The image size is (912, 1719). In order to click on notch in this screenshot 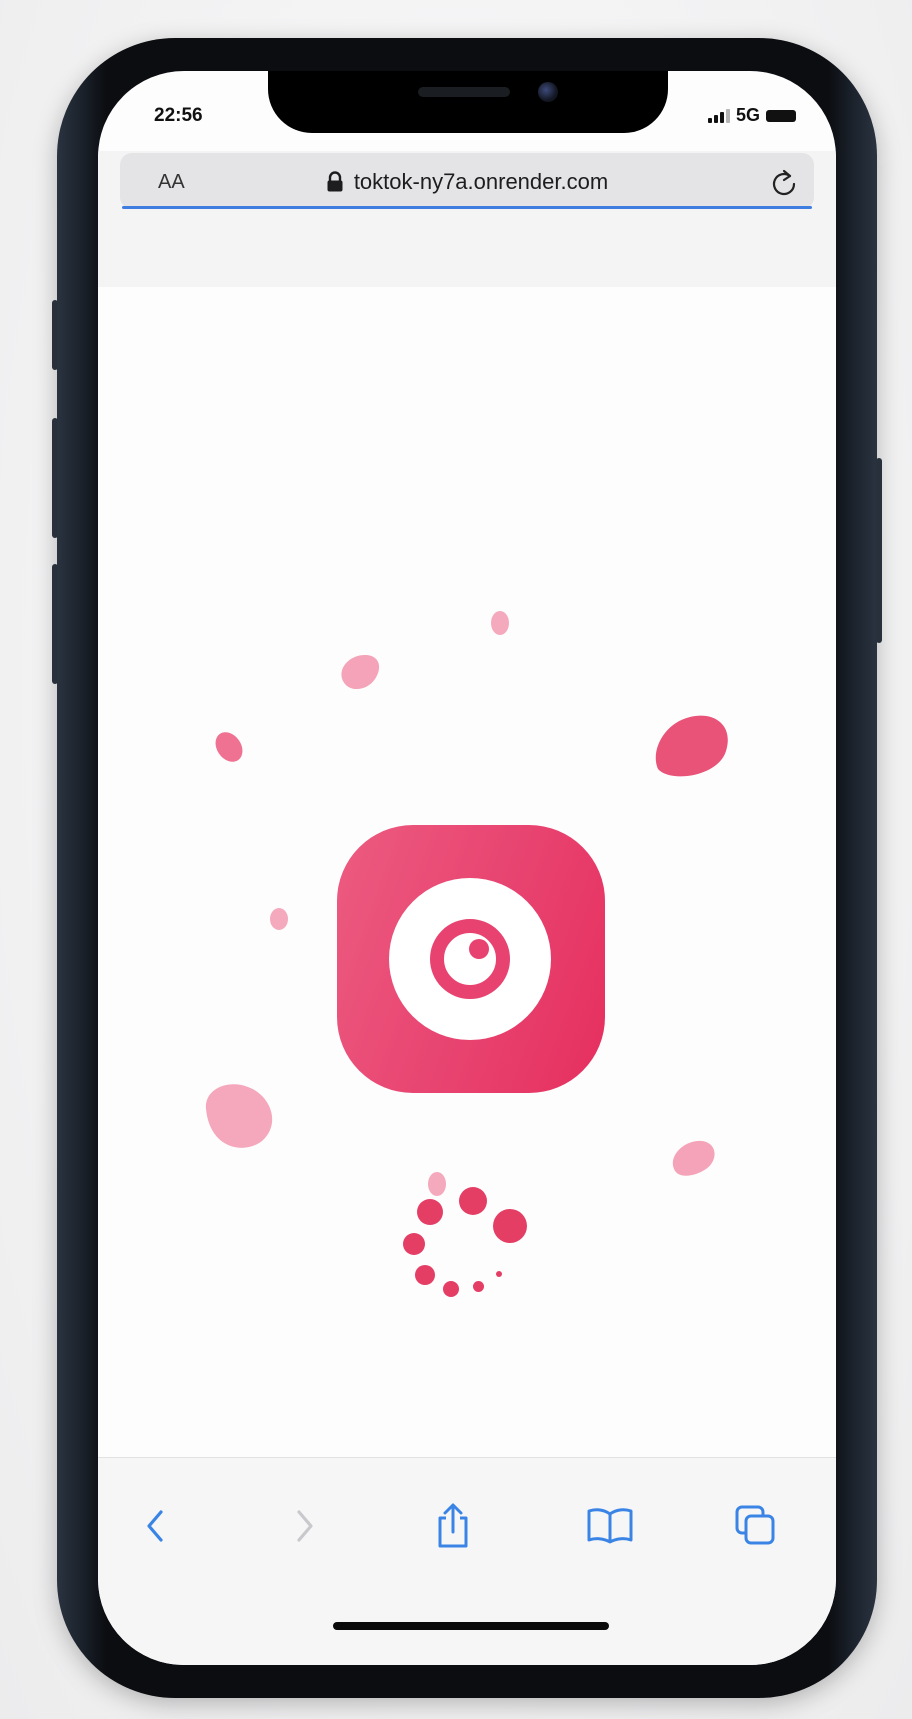, I will do `click(468, 102)`.